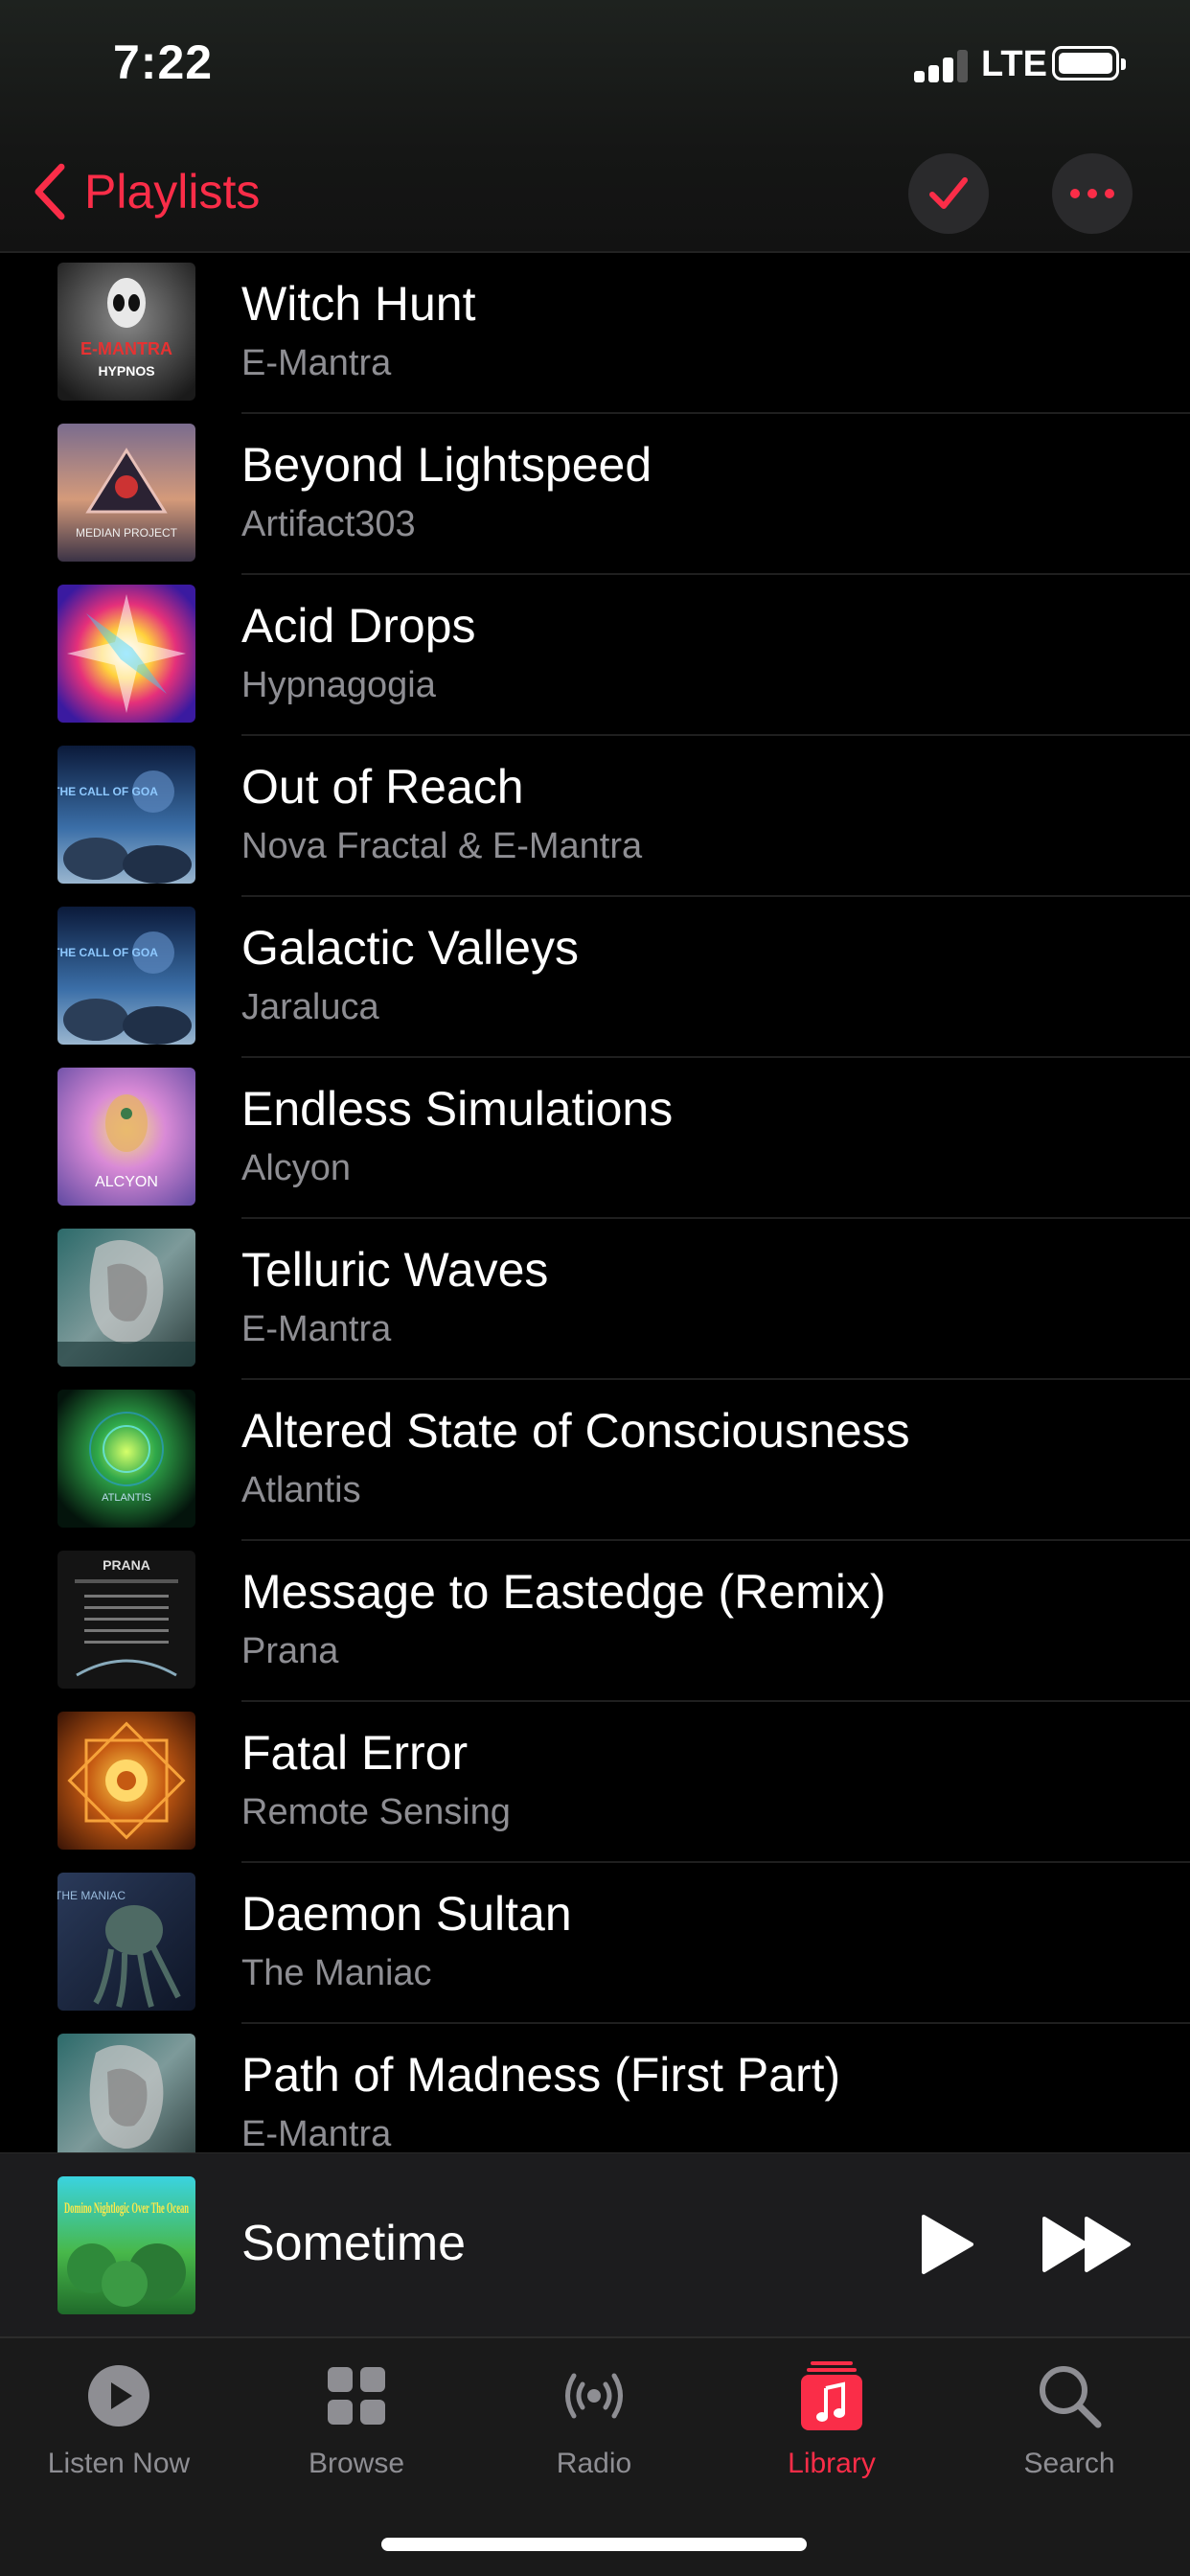  I want to click on song-artist: Hypnagogia, so click(339, 685).